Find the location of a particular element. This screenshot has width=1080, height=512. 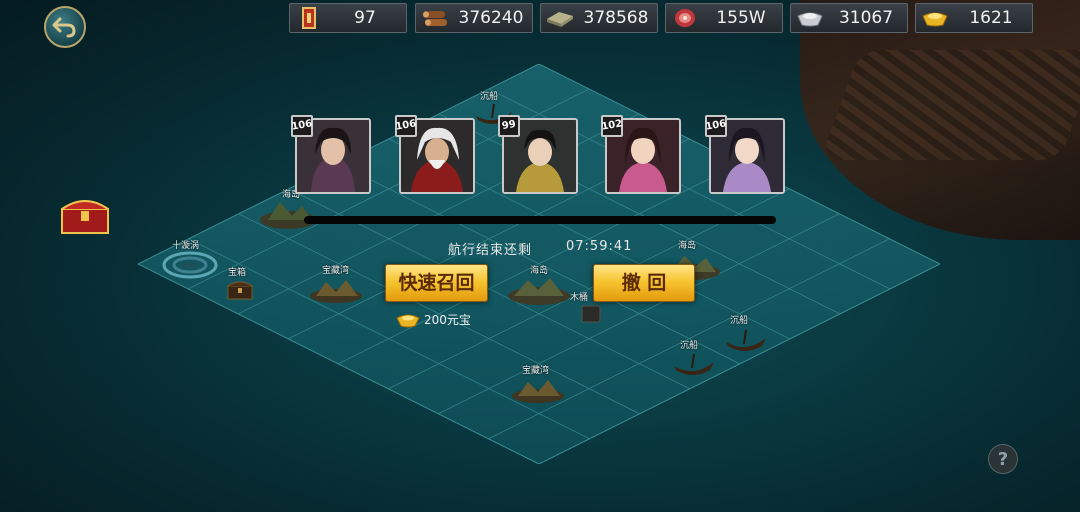

silver-ingot-icon is located at coordinates (810, 18).